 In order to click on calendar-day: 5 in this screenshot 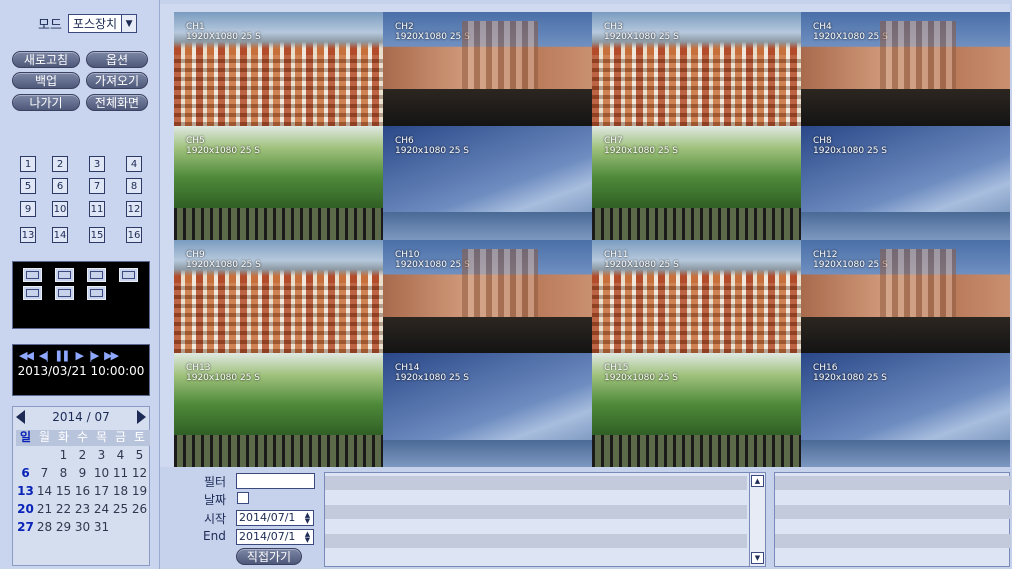, I will do `click(139, 455)`.